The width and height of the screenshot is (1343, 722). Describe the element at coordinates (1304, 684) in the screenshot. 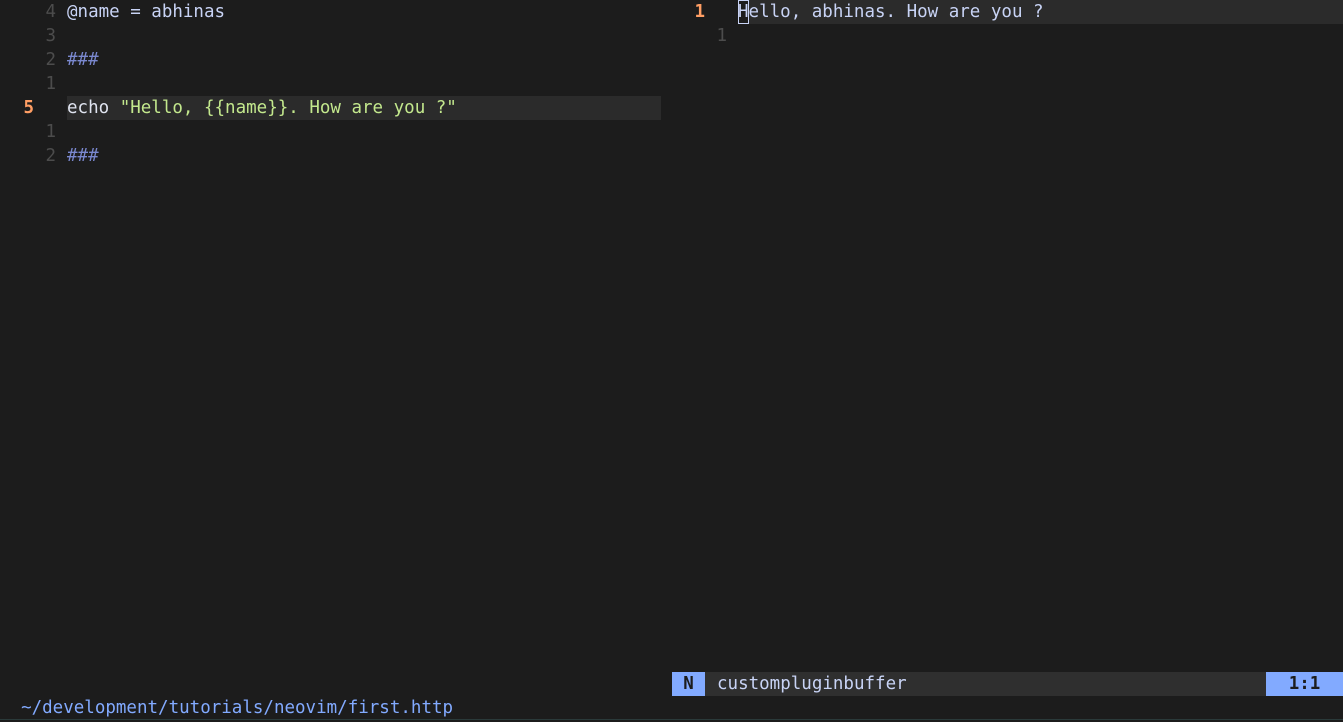

I see `cursor-position: 1:1` at that location.